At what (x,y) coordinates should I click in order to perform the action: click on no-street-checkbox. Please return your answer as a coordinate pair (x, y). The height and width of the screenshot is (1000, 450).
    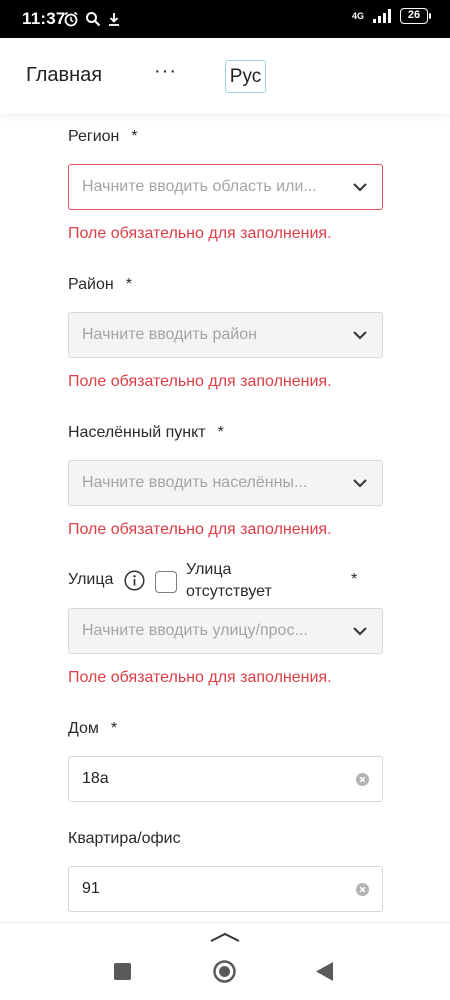
    Looking at the image, I should click on (166, 582).